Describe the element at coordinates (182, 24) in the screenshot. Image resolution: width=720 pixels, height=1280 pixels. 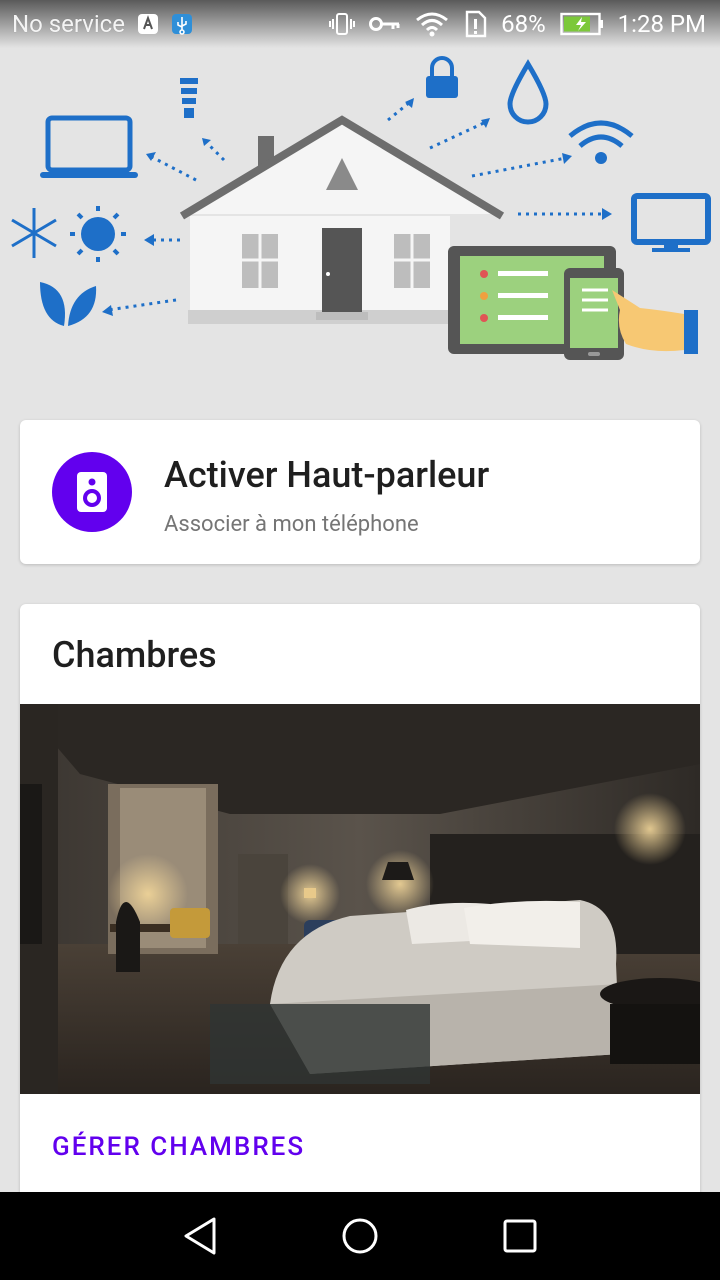
I see `usb-icon` at that location.